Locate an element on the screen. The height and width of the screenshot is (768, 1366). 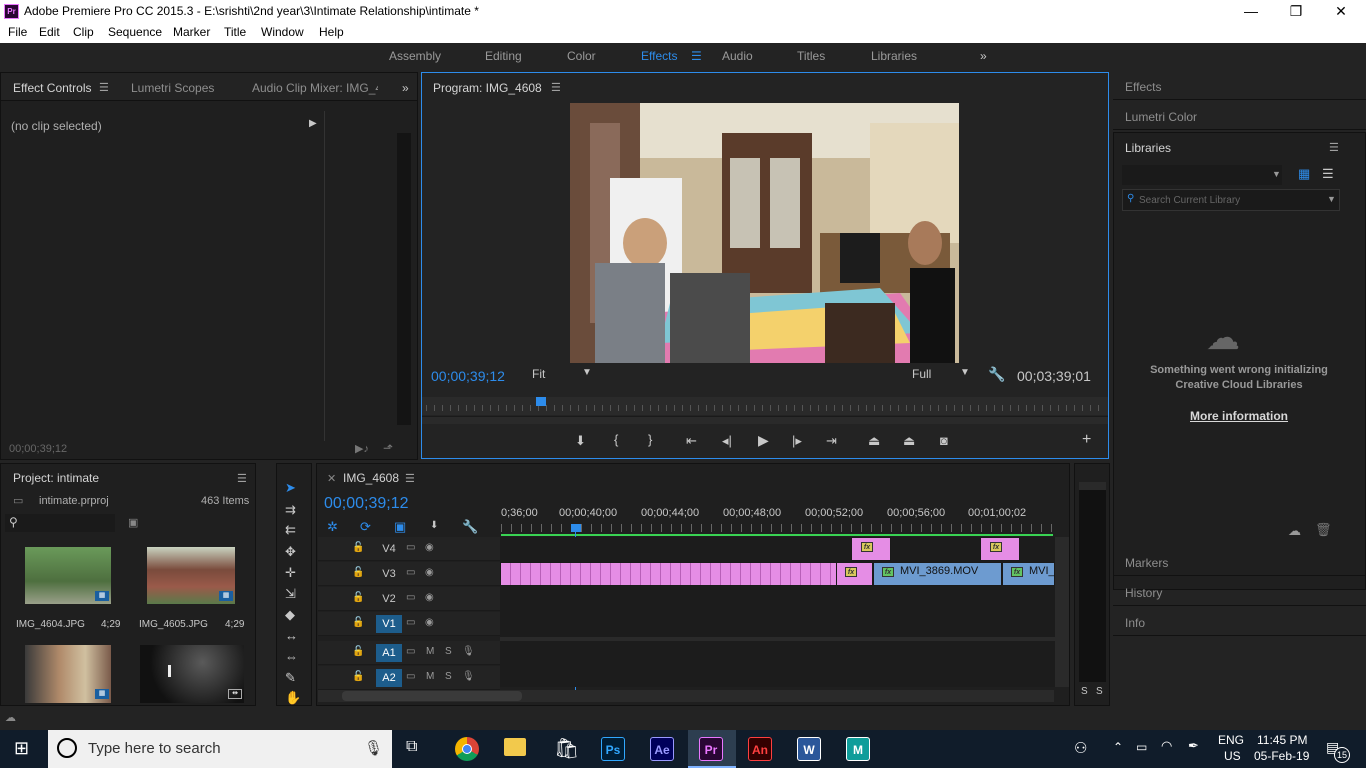
timeline-settings-icon: 🔧 is located at coordinates (470, 527).